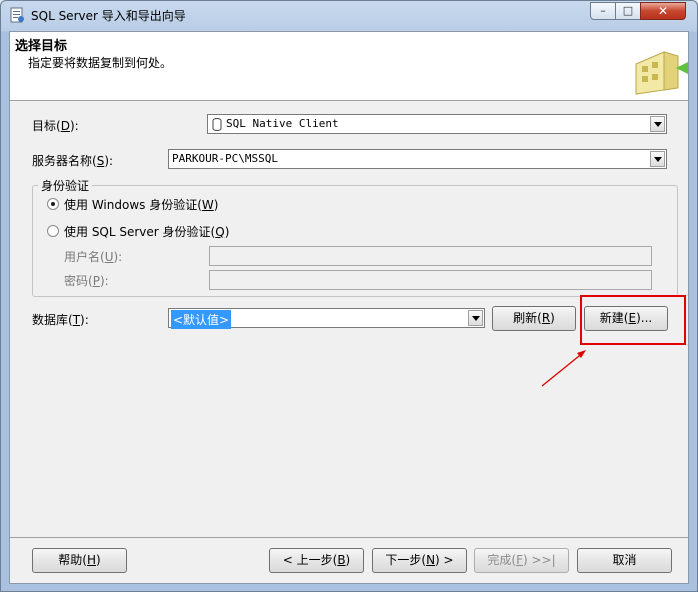 This screenshot has width=698, height=592. Describe the element at coordinates (73, 161) in the screenshot. I see `server-label: 服务器名称(S):` at that location.